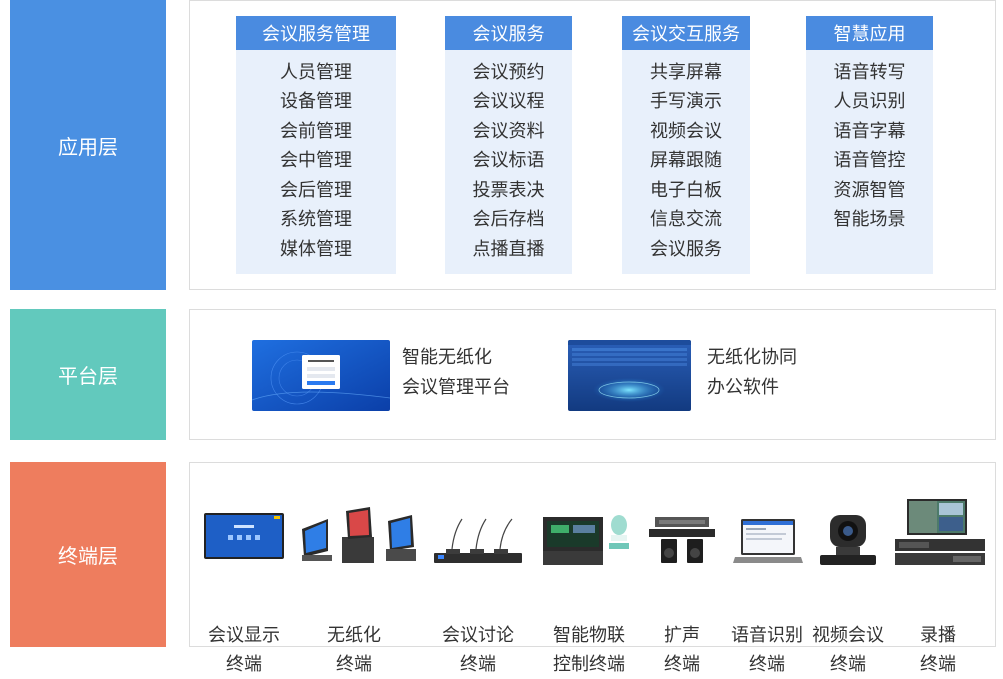  What do you see at coordinates (743, 387) in the screenshot?
I see `platform-item-line2: 办公软件` at bounding box center [743, 387].